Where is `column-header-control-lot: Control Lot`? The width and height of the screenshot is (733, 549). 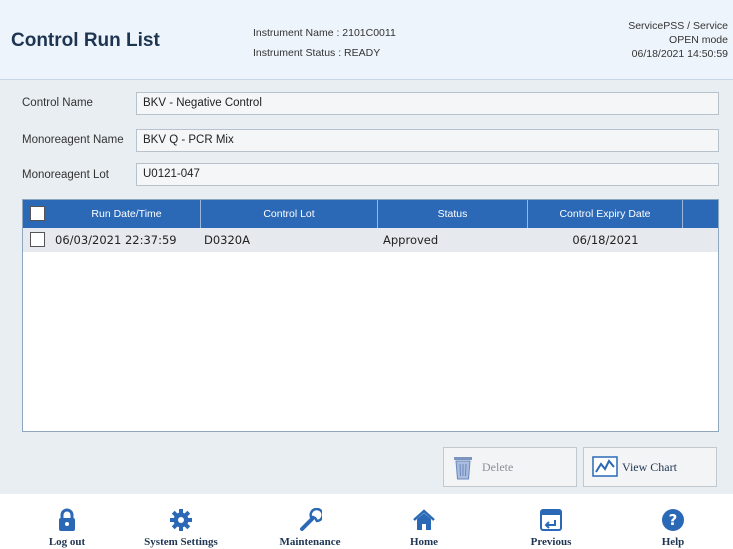 column-header-control-lot: Control Lot is located at coordinates (289, 214).